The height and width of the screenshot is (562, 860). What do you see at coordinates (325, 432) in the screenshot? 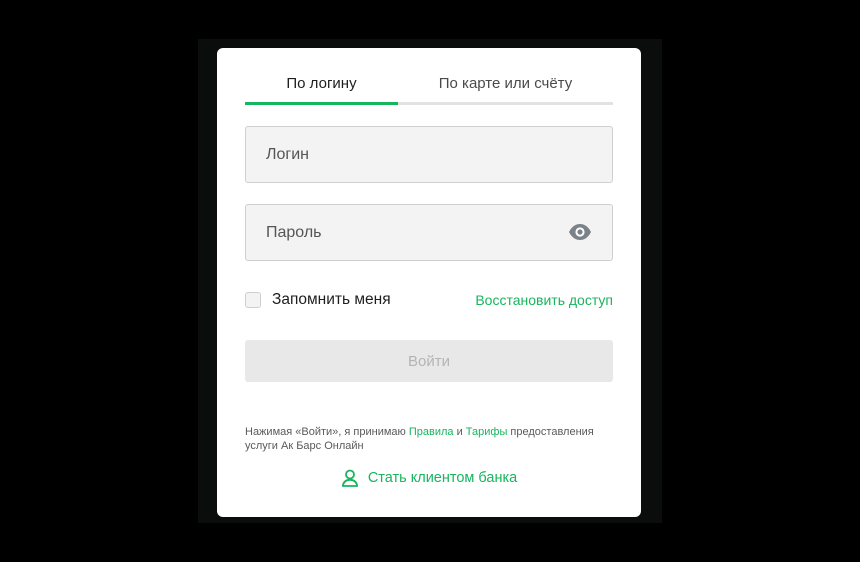
I see `terms-prefix: Нажимая «Войти», я принимаю` at bounding box center [325, 432].